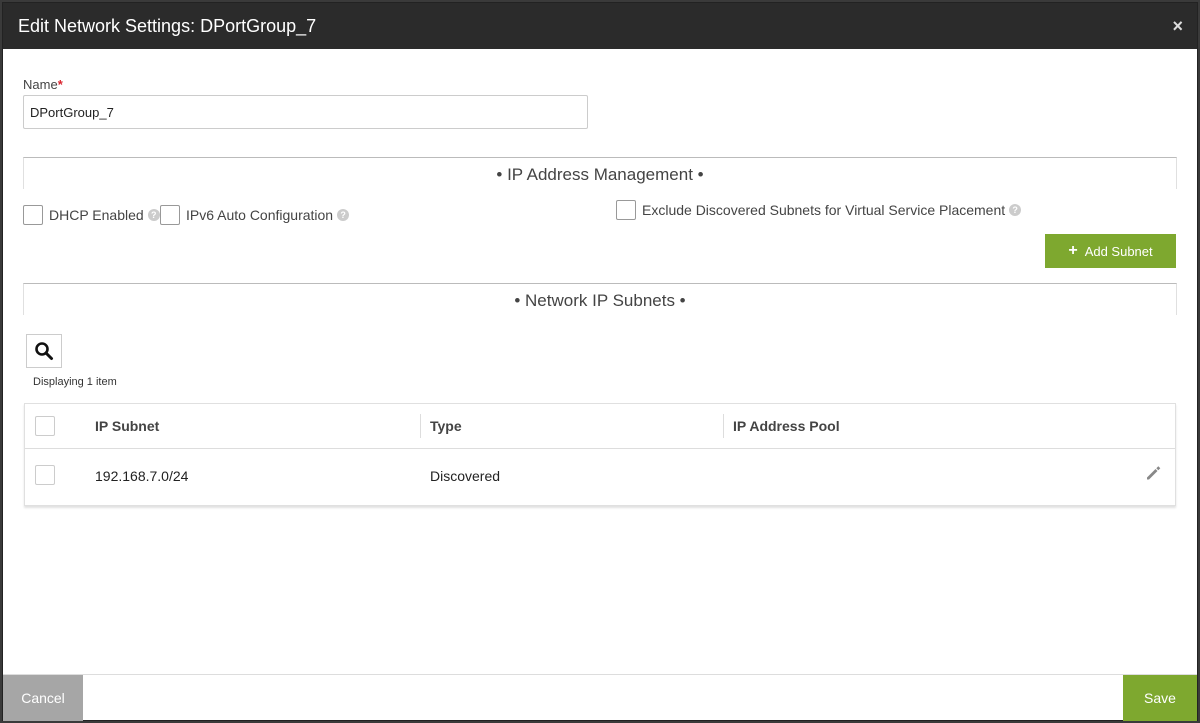  I want to click on ipv6-option: IPv6 Auto Configuration ?, so click(255, 215).